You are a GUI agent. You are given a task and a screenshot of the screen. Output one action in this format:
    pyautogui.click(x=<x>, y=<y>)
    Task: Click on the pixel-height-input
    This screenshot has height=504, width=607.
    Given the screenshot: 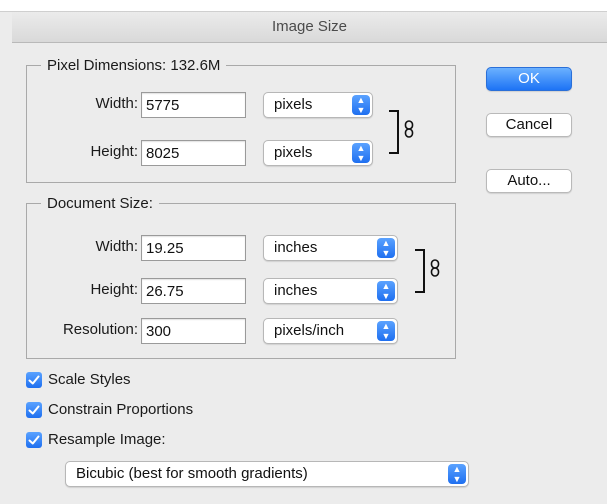 What is the action you would take?
    pyautogui.click(x=193, y=153)
    